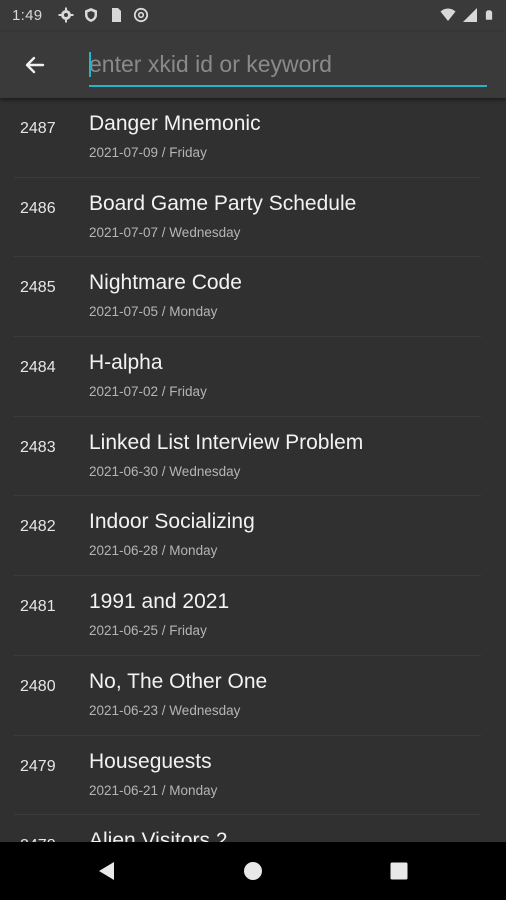 Image resolution: width=506 pixels, height=900 pixels. I want to click on cell-signal-icon, so click(470, 15).